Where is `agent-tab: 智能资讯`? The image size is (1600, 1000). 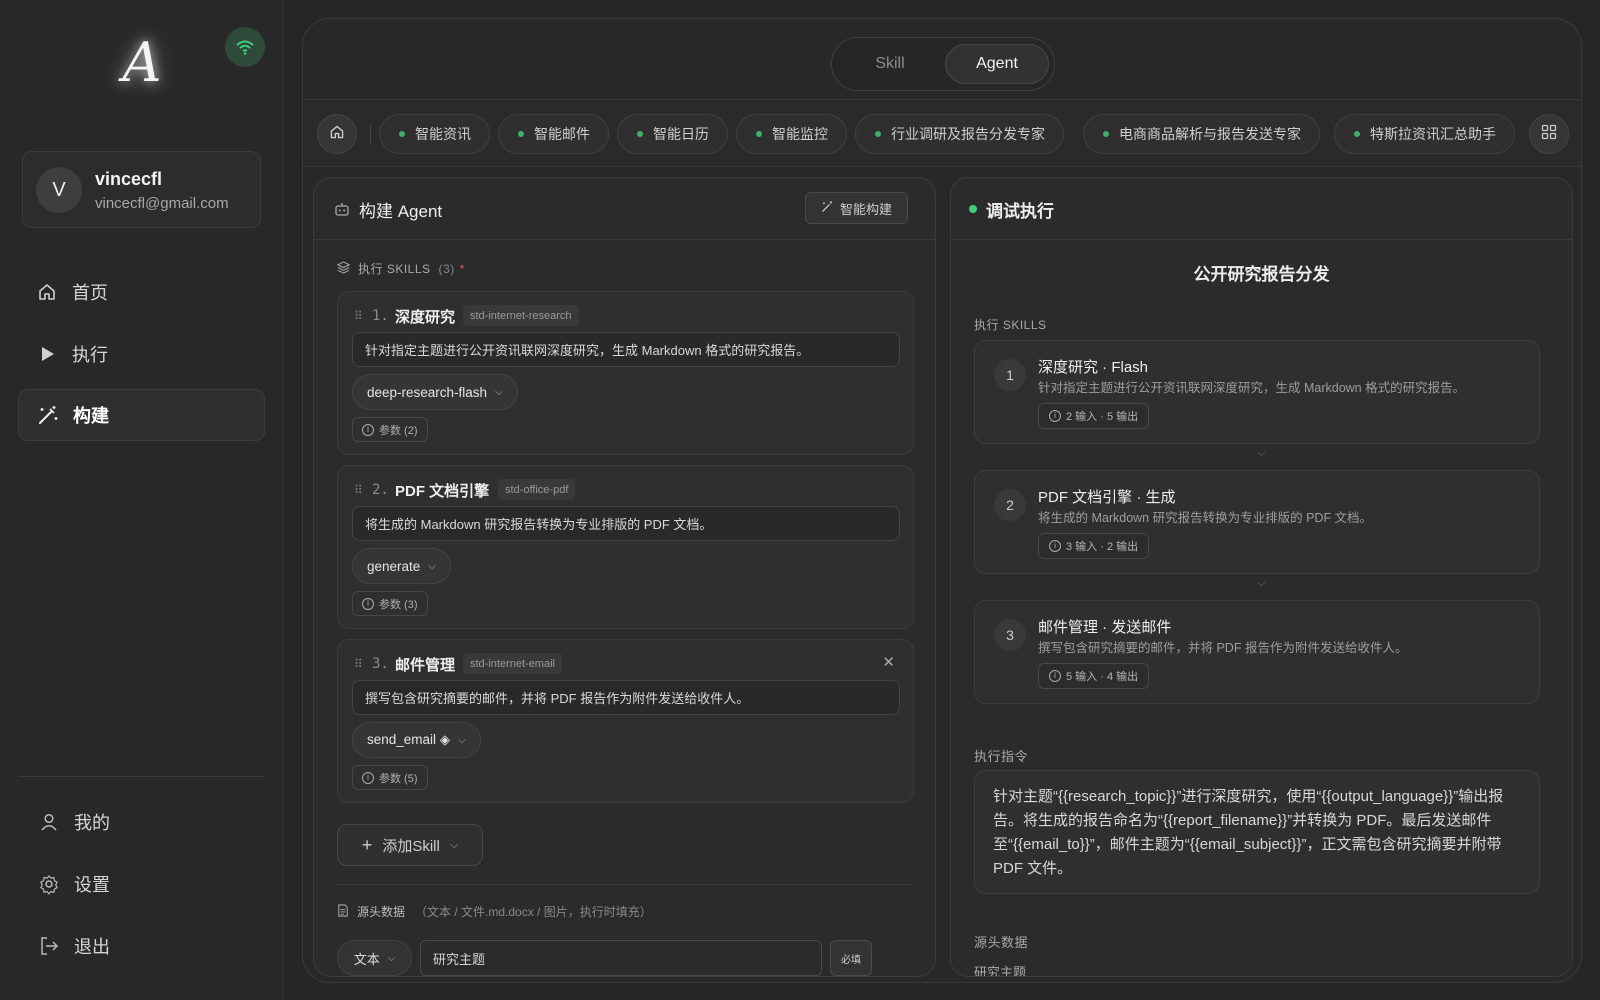
agent-tab: 智能资讯 is located at coordinates (434, 134).